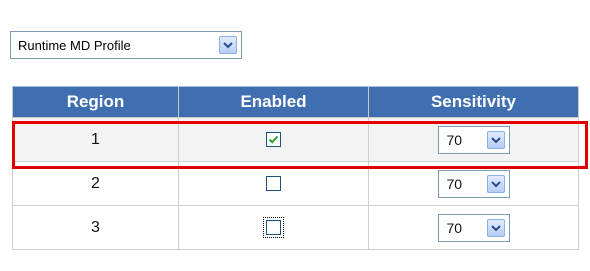 This screenshot has width=590, height=271. I want to click on checkmark-icon, so click(273, 139).